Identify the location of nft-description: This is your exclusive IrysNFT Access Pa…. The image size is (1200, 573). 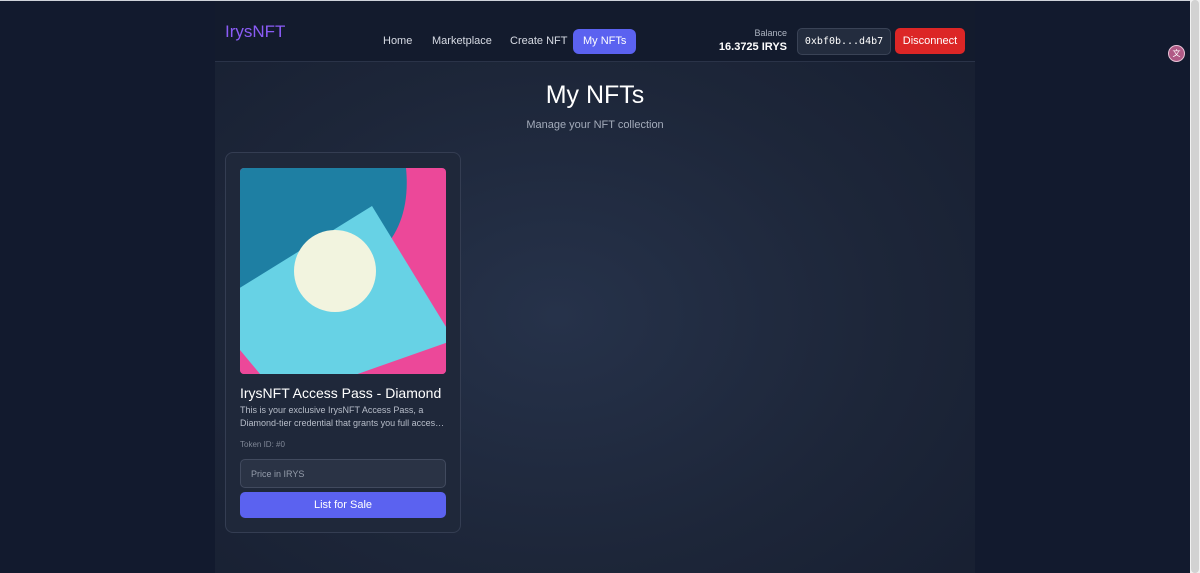
(343, 417).